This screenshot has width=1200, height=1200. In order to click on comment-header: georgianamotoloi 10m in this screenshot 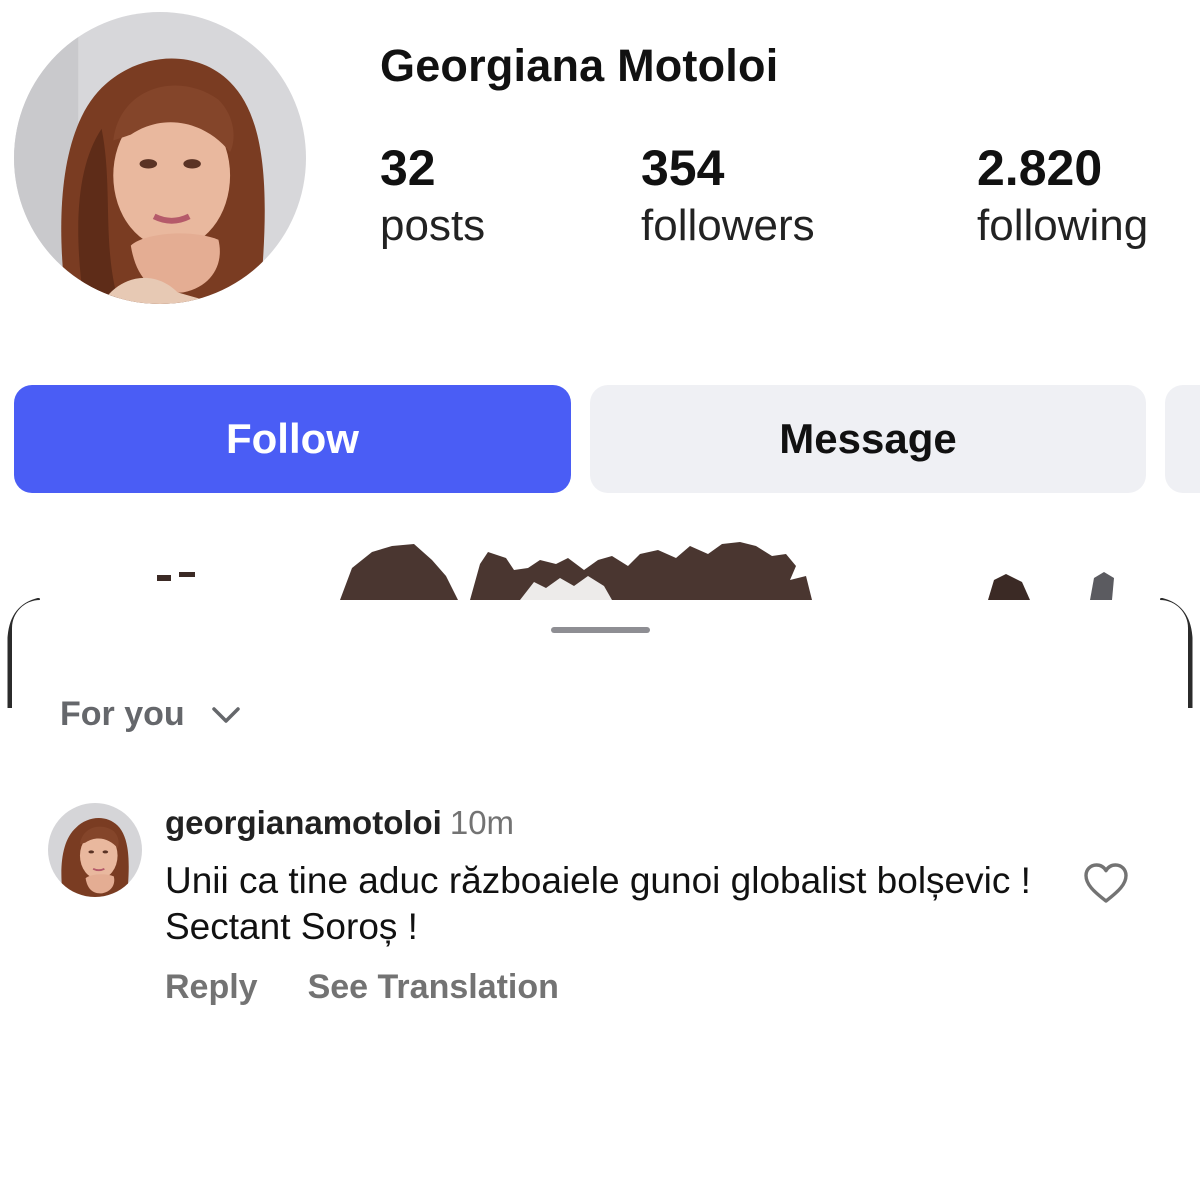, I will do `click(339, 823)`.